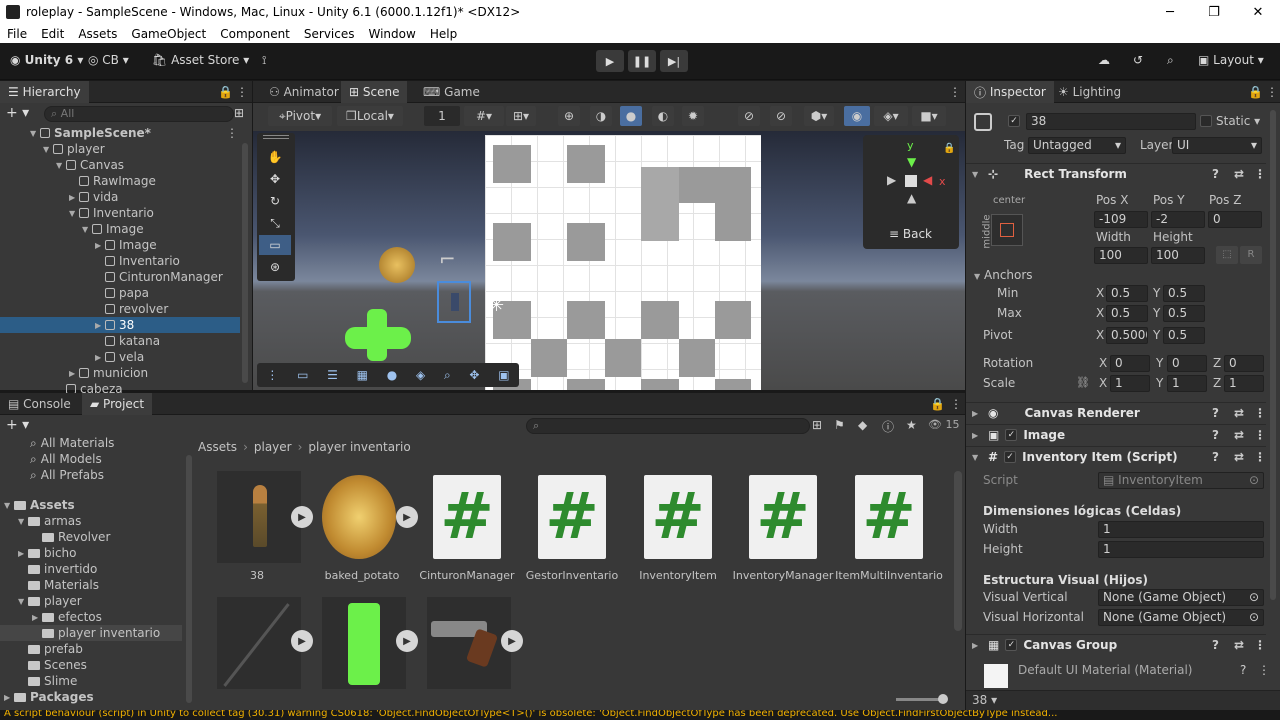 The width and height of the screenshot is (1280, 720). Describe the element at coordinates (1130, 383) in the screenshot. I see `scale-x-field: 1` at that location.